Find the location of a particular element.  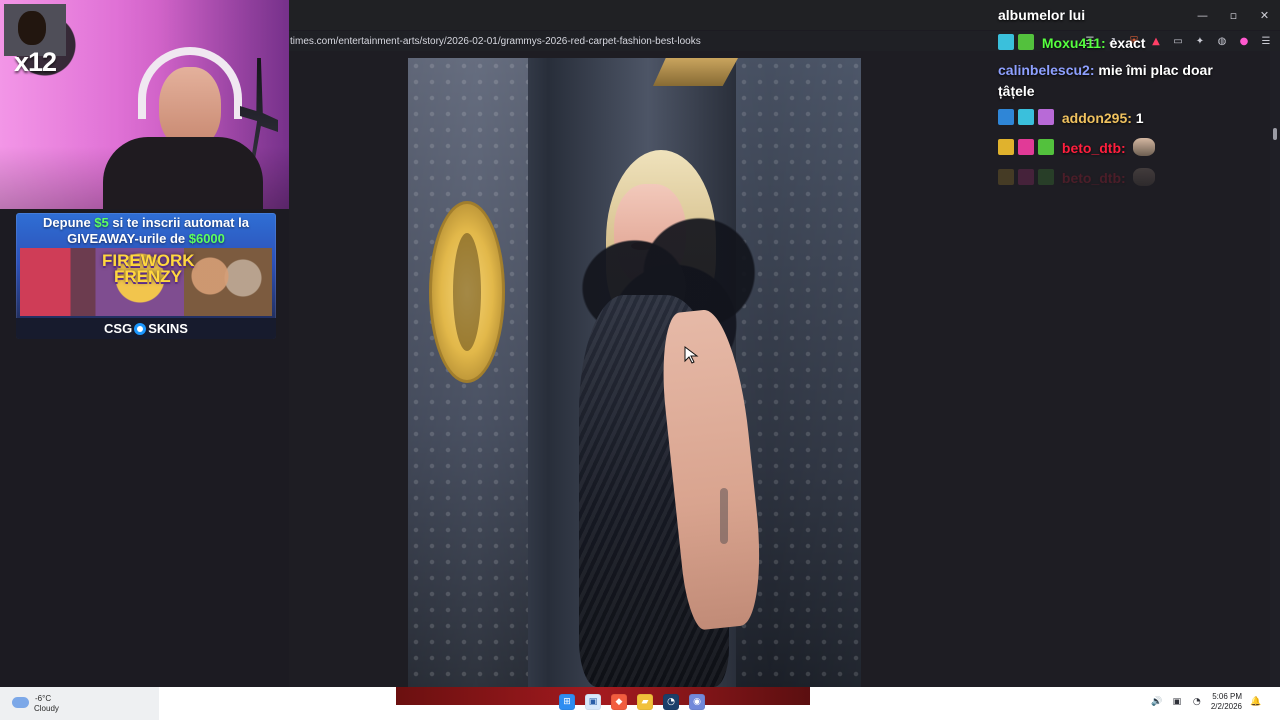

weather-condition: Cloudy is located at coordinates (46, 708).